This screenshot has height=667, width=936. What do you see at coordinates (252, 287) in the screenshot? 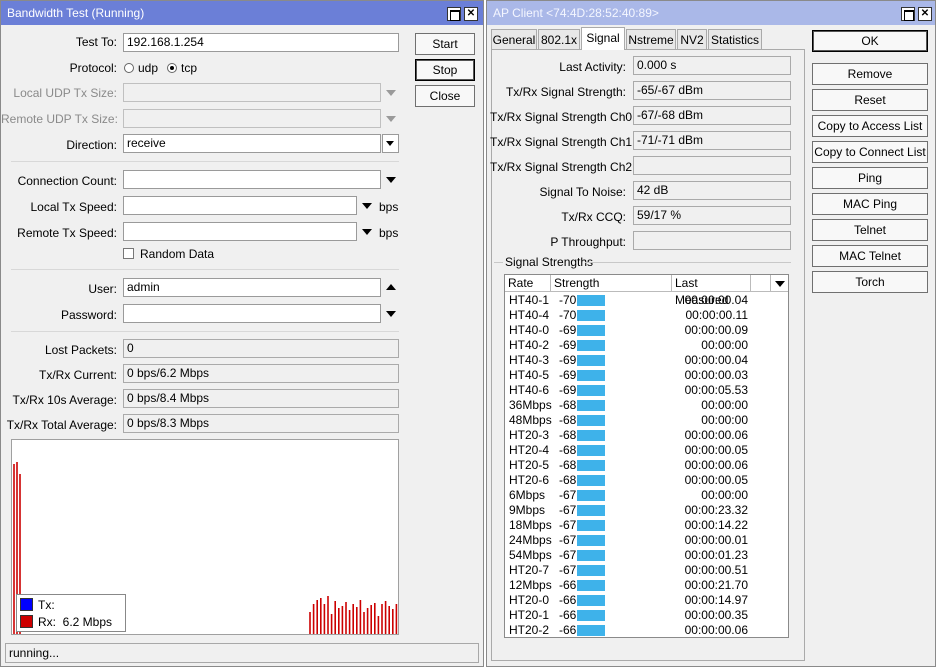
I see `user-input: admin` at bounding box center [252, 287].